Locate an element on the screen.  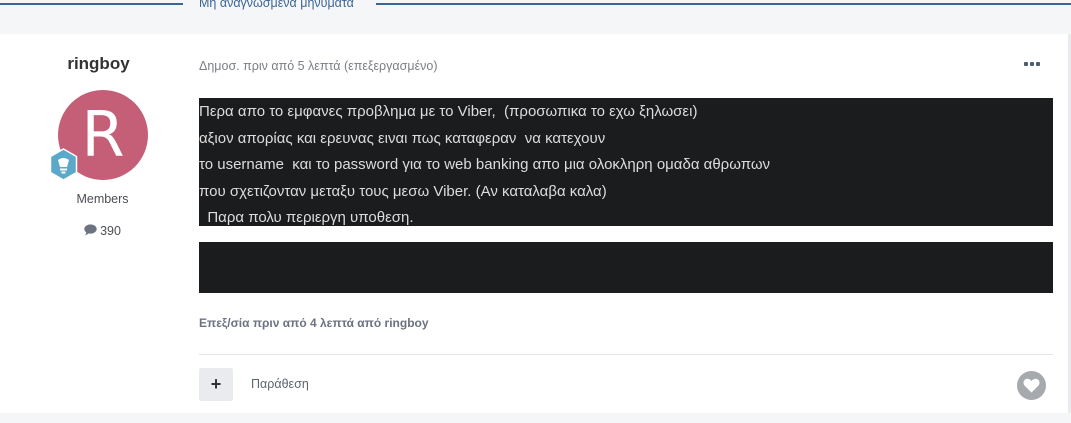
quote-button: Παράθεση is located at coordinates (280, 384).